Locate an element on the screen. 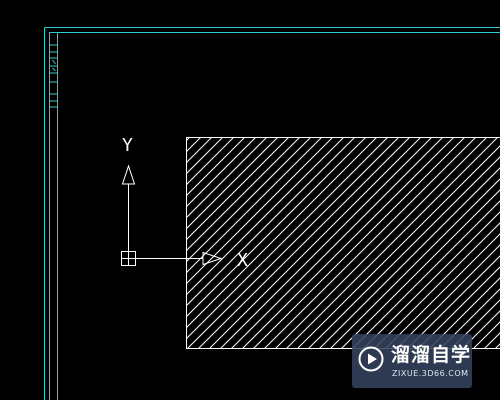 The height and width of the screenshot is (400, 500). frame-marker-strip is located at coordinates (53, 76).